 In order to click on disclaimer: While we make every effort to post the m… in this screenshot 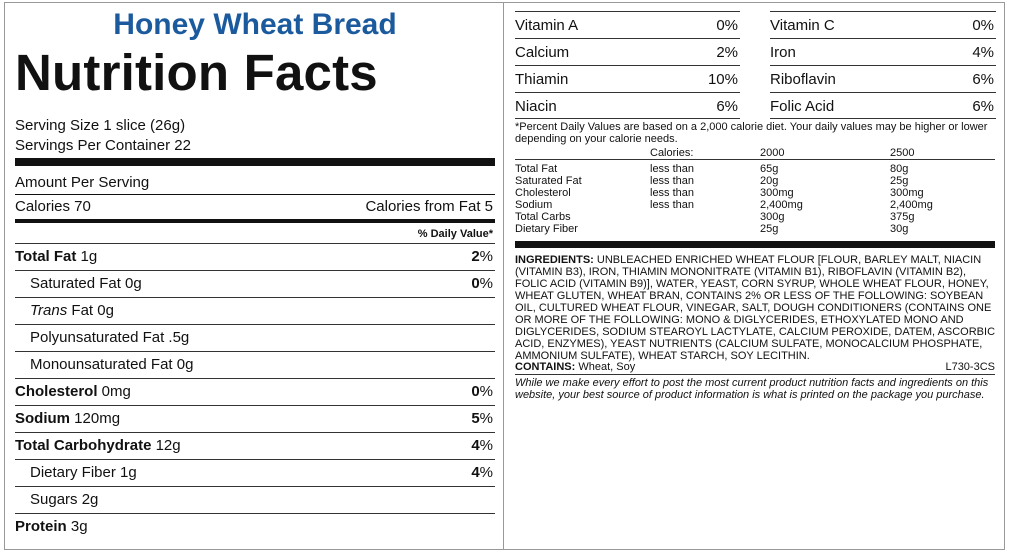, I will do `click(752, 389)`.